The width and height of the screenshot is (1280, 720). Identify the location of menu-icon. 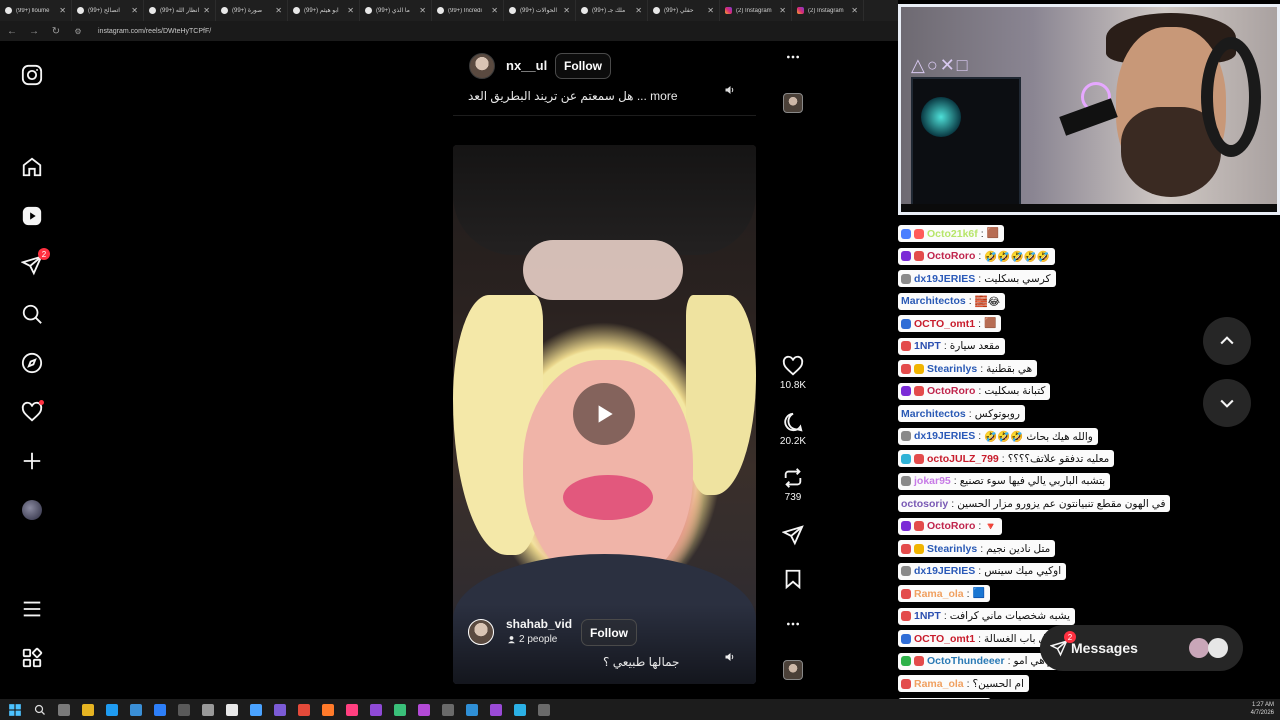
(32, 609).